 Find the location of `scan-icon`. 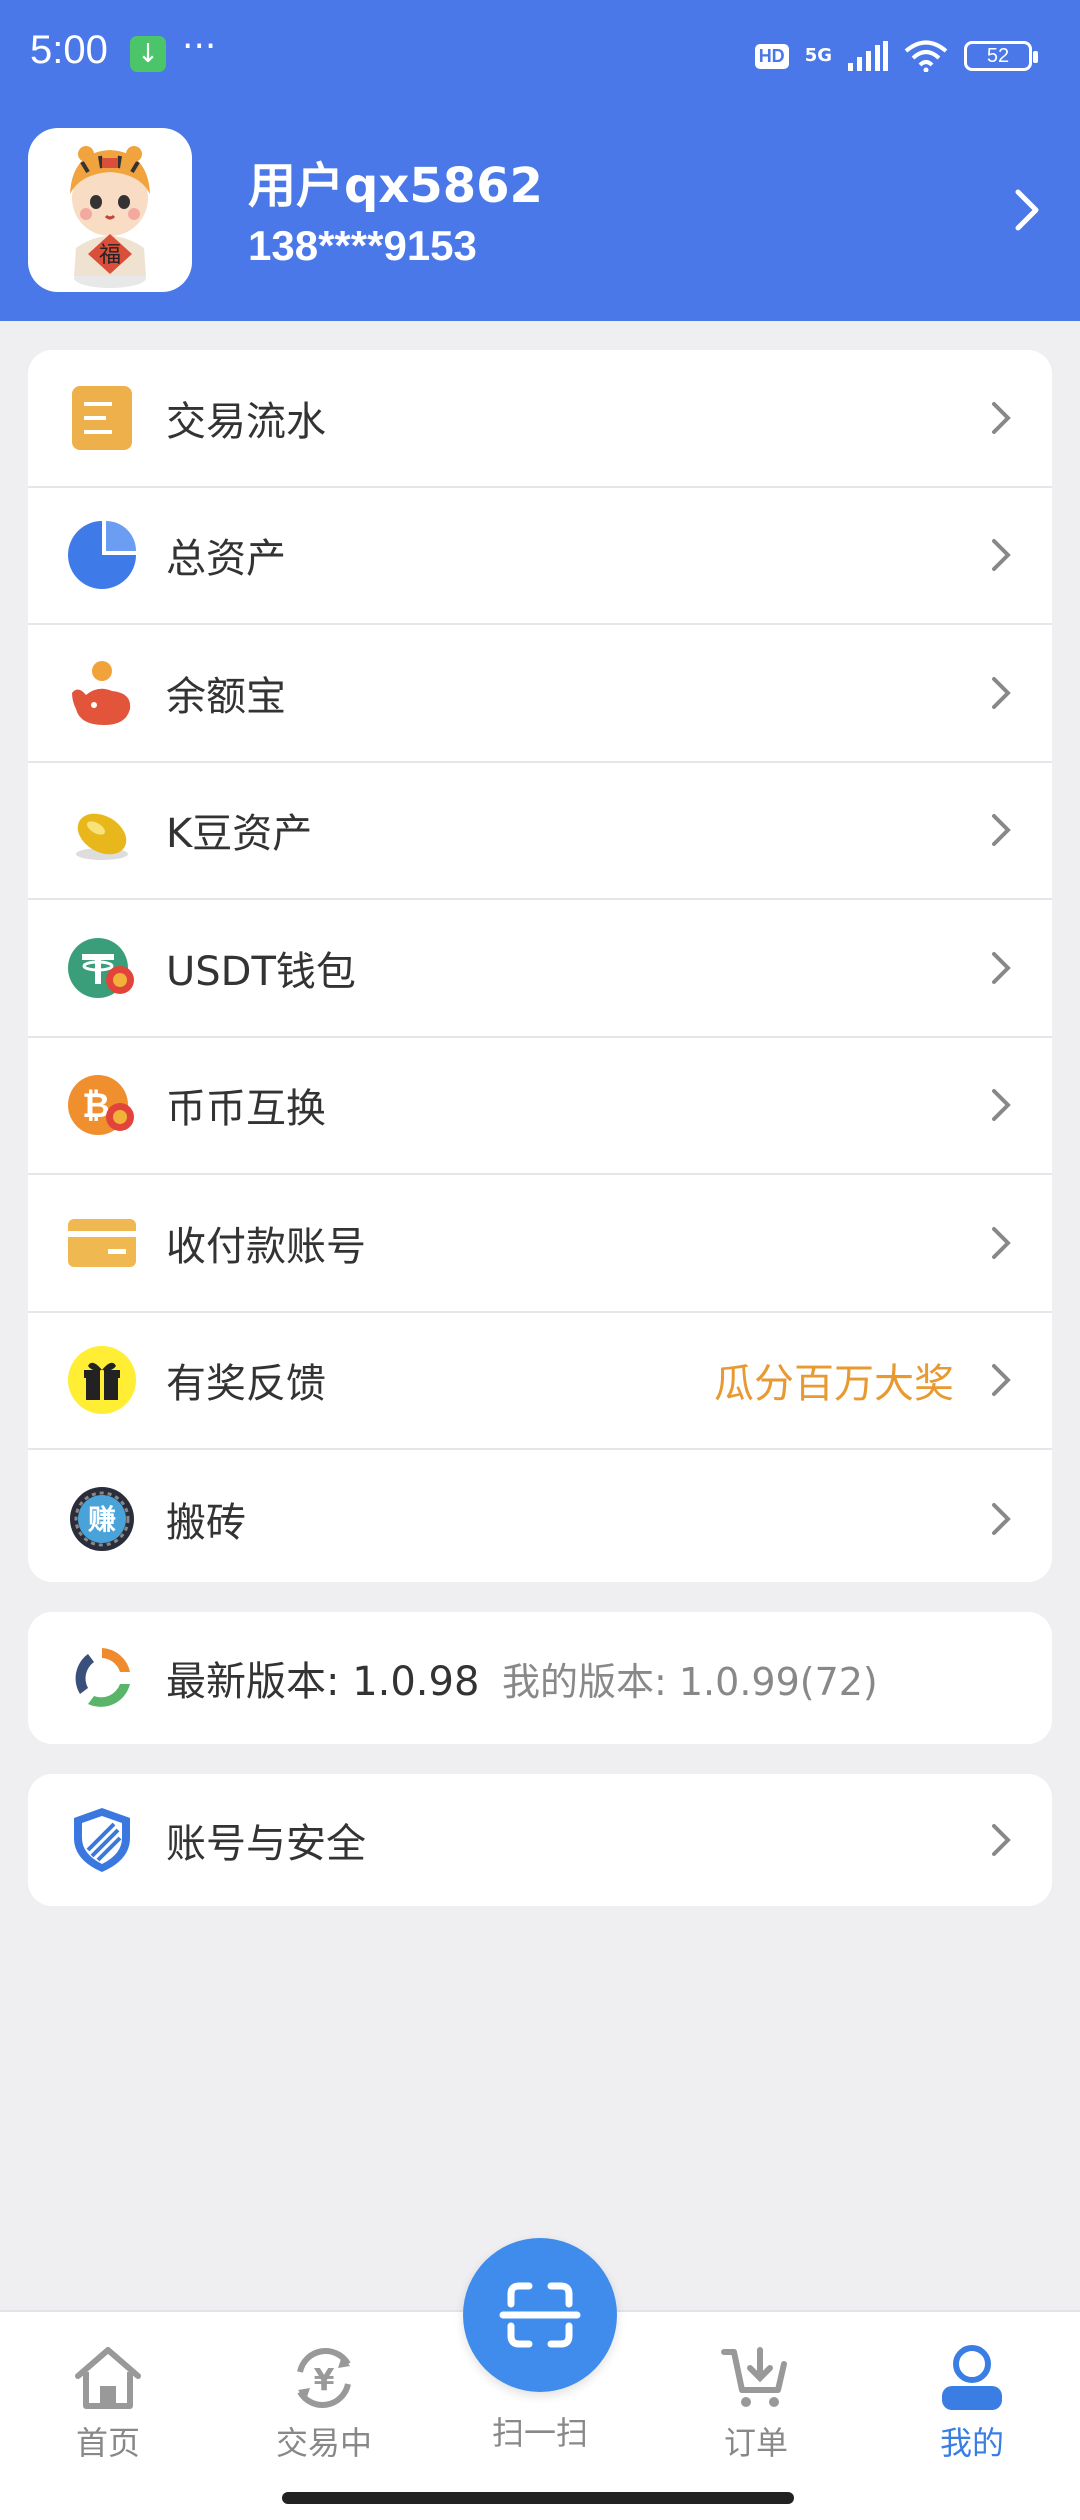

scan-icon is located at coordinates (540, 2315).